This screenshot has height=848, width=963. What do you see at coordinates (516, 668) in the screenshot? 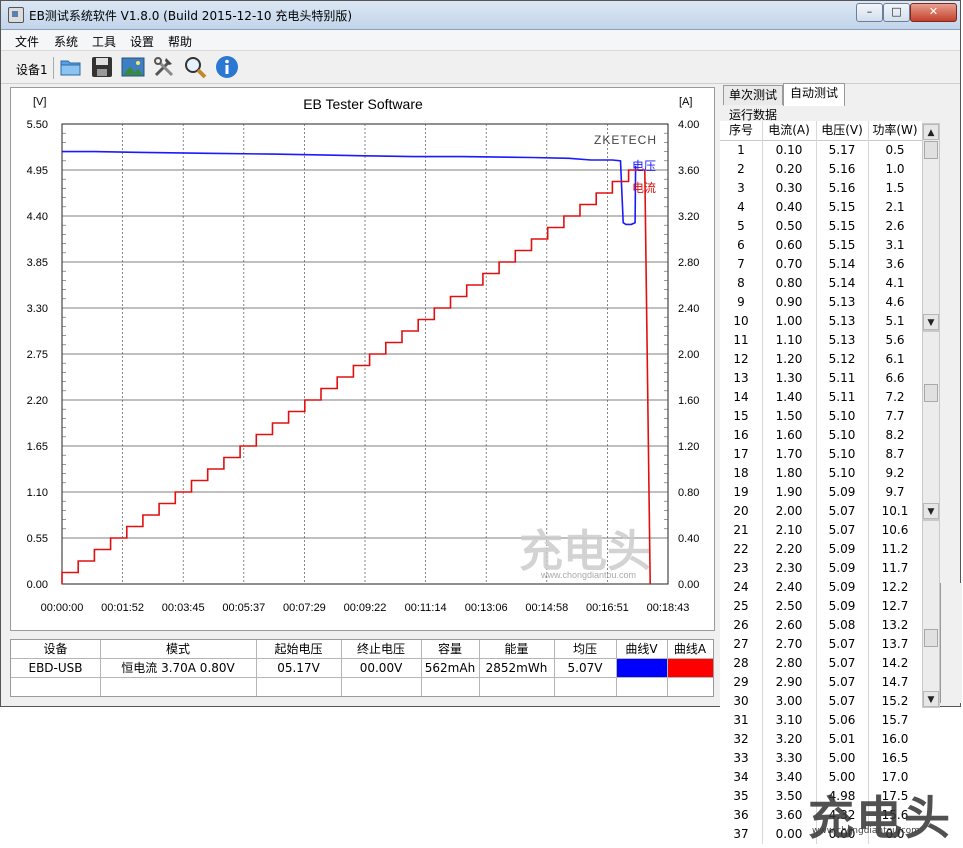
I see `summary-value: 2852mWh` at bounding box center [516, 668].